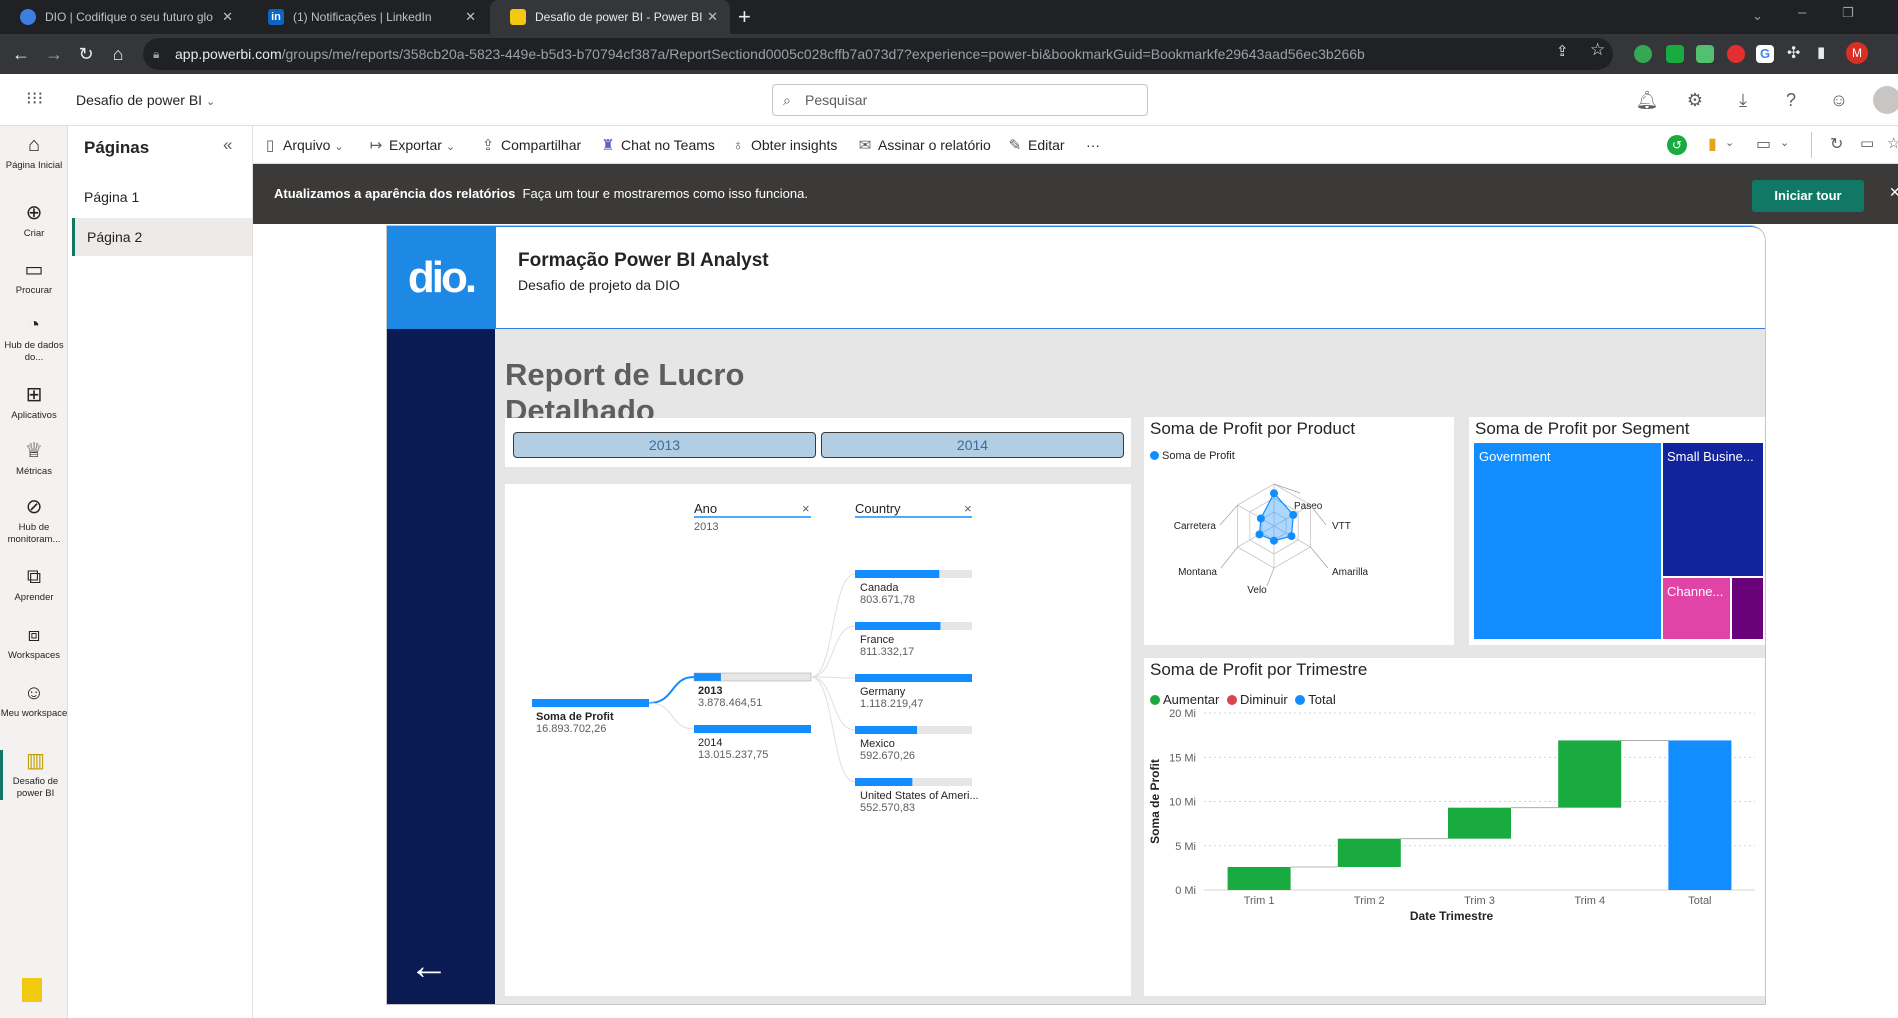 The image size is (1898, 1018). What do you see at coordinates (1035, 145) in the screenshot?
I see `edit-button: ✎ Editar` at bounding box center [1035, 145].